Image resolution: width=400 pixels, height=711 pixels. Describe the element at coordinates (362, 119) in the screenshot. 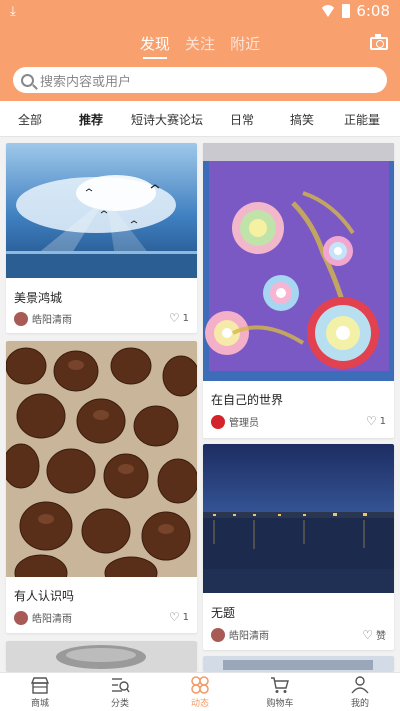

I see `category-positive: 正能量` at that location.